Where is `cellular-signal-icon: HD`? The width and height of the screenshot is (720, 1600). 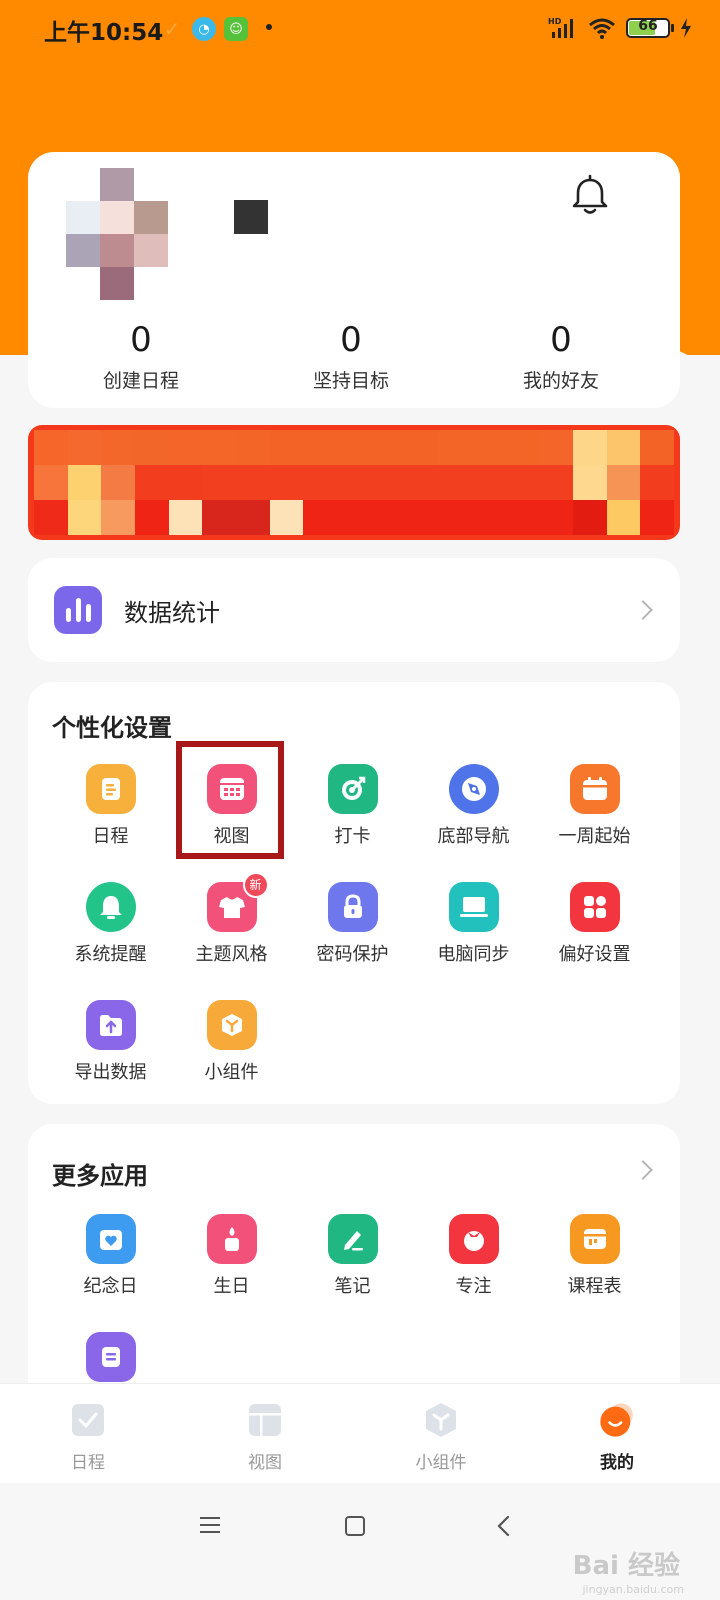
cellular-signal-icon: HD is located at coordinates (560, 27).